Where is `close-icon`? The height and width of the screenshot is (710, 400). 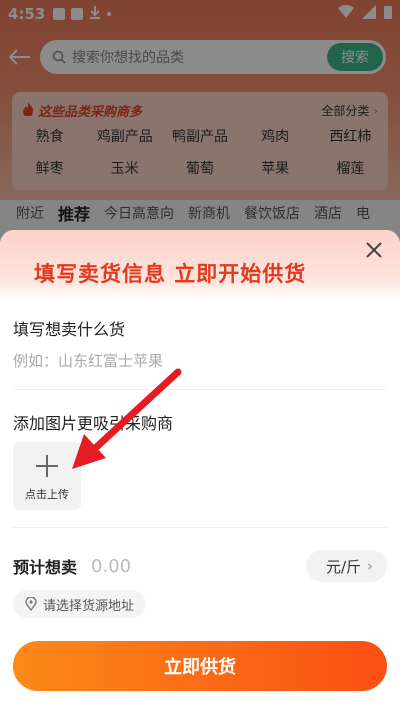
close-icon is located at coordinates (374, 250).